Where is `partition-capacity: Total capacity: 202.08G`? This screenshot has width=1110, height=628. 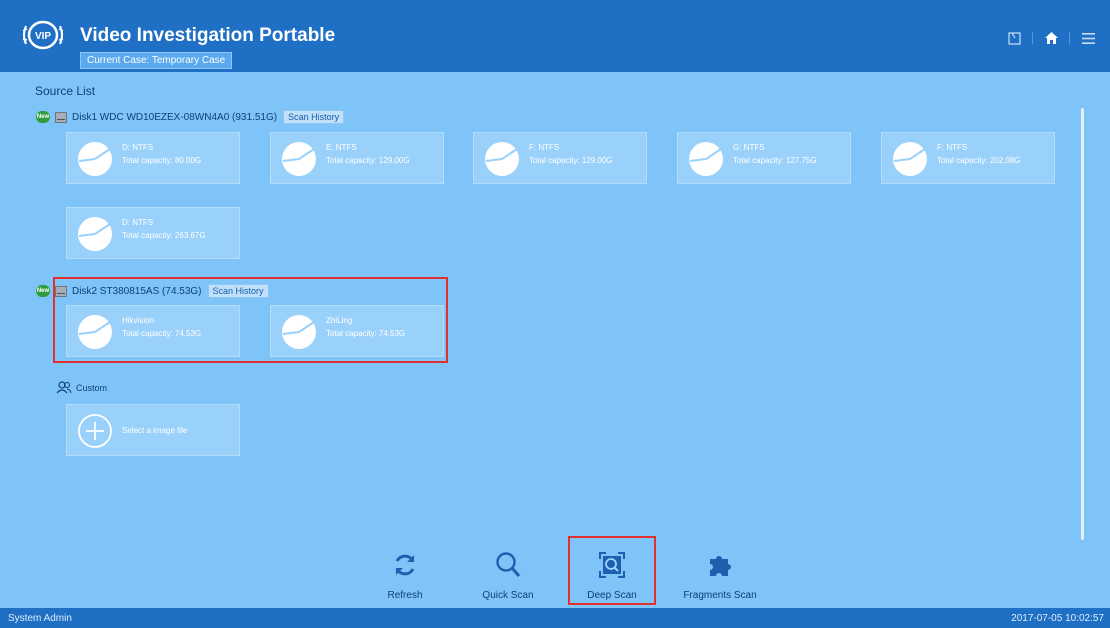
partition-capacity: Total capacity: 202.08G is located at coordinates (979, 160).